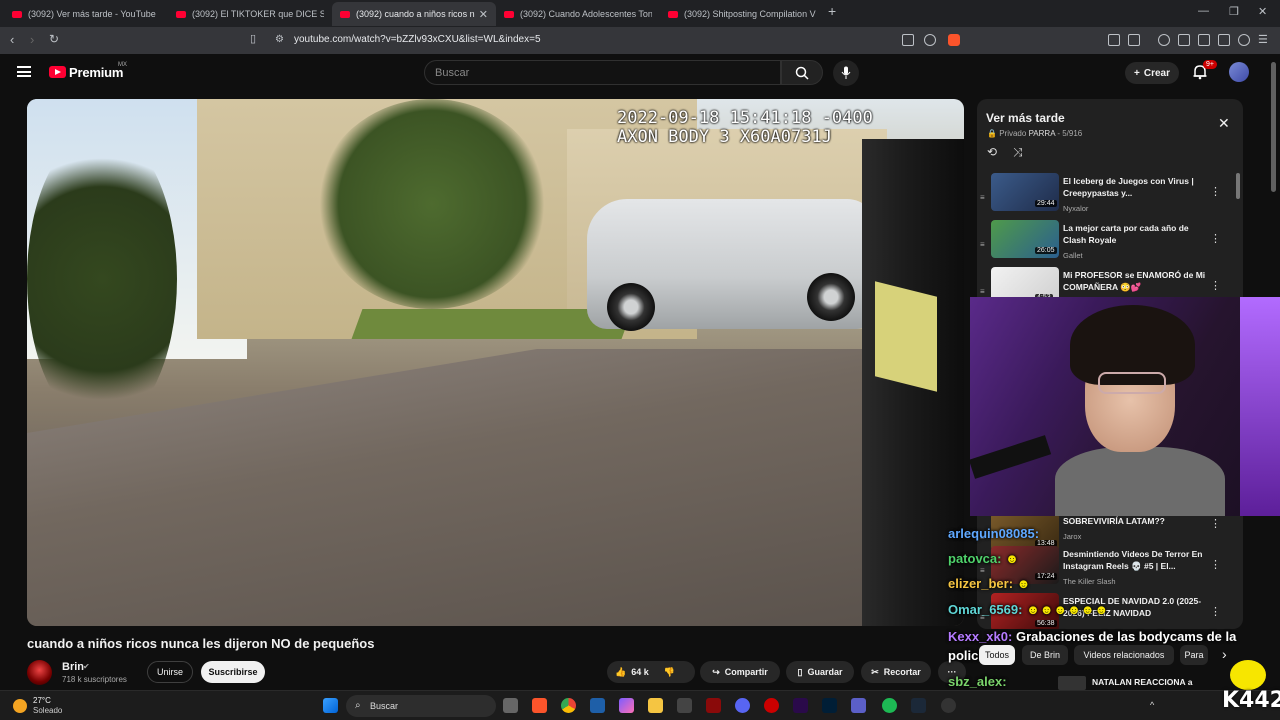 Image resolution: width=1280 pixels, height=720 pixels. What do you see at coordinates (746, 672) in the screenshot?
I see `share-label: Compartir` at bounding box center [746, 672].